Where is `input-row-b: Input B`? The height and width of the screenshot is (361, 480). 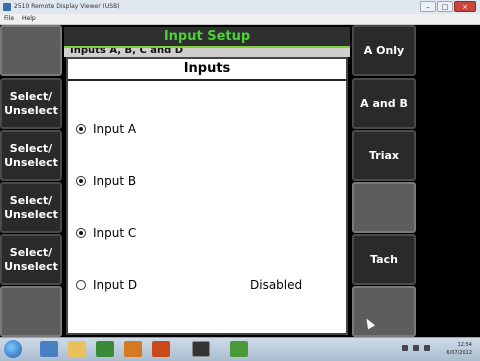
input-row-b: Input B is located at coordinates (209, 181).